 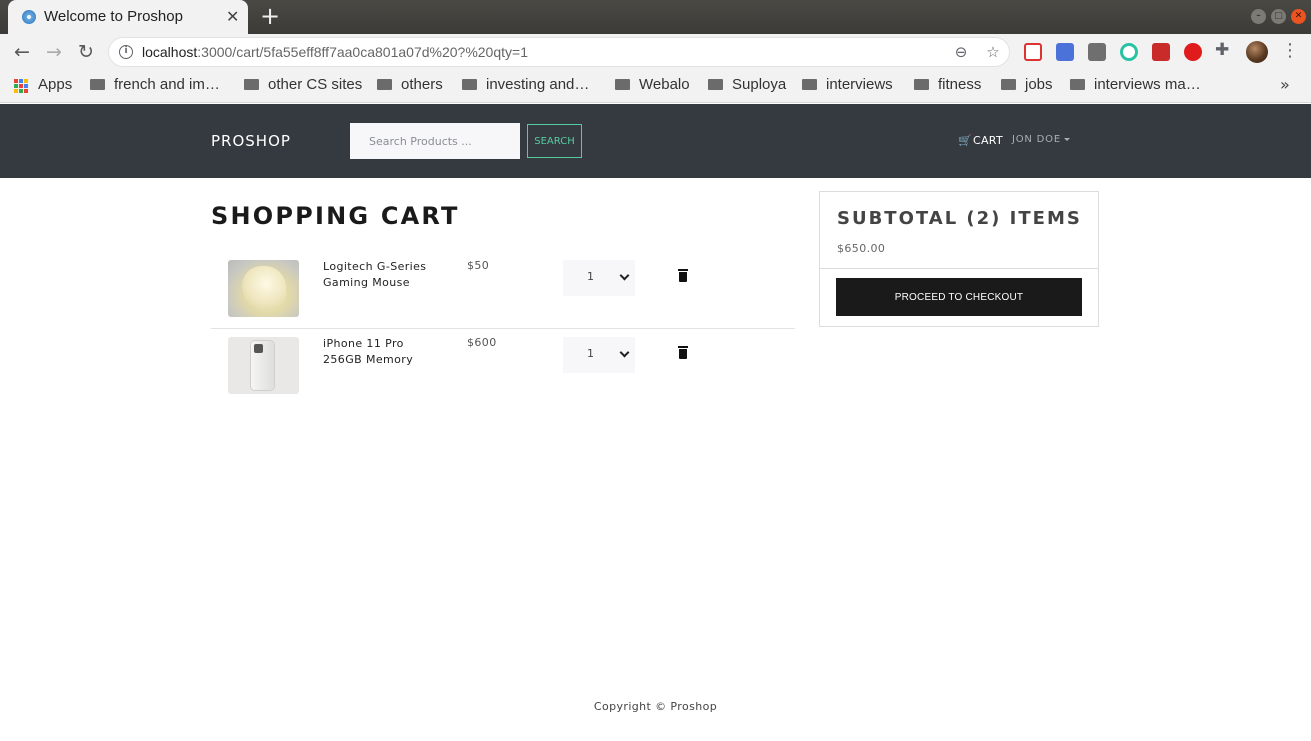 What do you see at coordinates (503, 367) in the screenshot?
I see `cart-item: iPhone 11 Pro 256GB Memory $600 1` at bounding box center [503, 367].